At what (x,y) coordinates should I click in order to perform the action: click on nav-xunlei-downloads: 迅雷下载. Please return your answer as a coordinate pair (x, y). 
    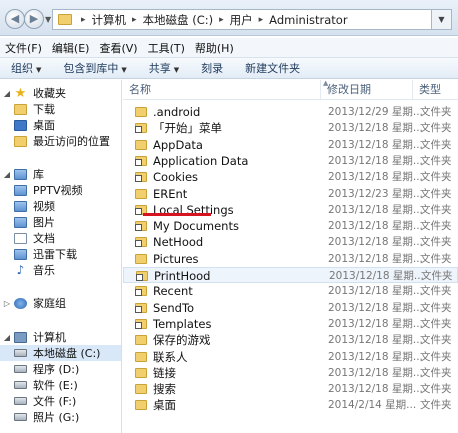
    Looking at the image, I should click on (45, 254).